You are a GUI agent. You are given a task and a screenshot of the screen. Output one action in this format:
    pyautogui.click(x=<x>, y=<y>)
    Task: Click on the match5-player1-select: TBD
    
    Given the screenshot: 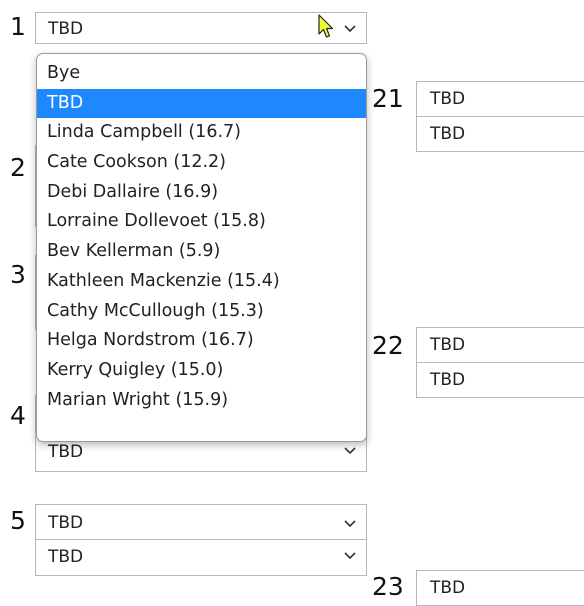 What is the action you would take?
    pyautogui.click(x=201, y=522)
    